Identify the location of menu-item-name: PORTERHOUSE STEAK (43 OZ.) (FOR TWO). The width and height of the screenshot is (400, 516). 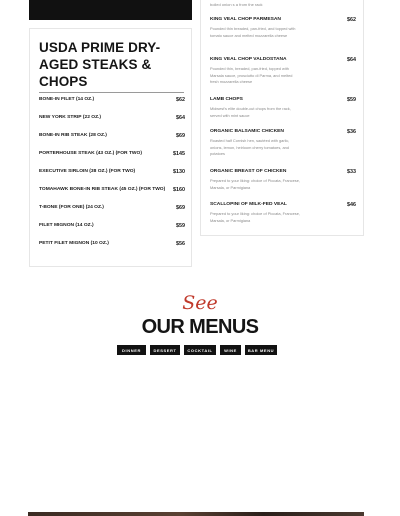
(90, 153).